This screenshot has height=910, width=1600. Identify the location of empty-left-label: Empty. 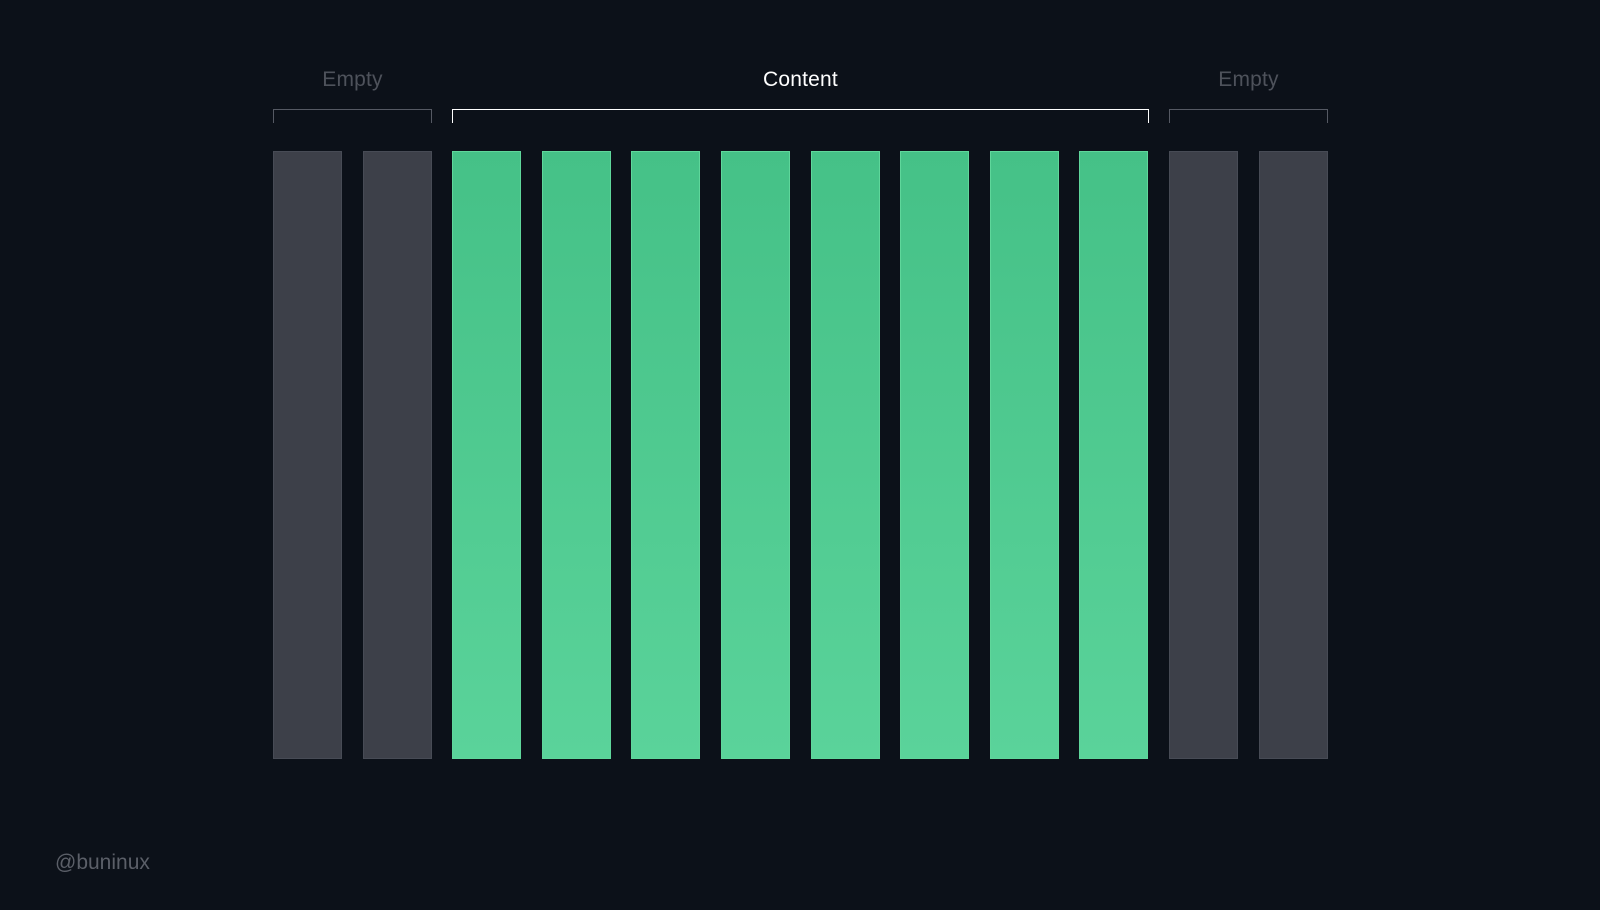
(352, 79).